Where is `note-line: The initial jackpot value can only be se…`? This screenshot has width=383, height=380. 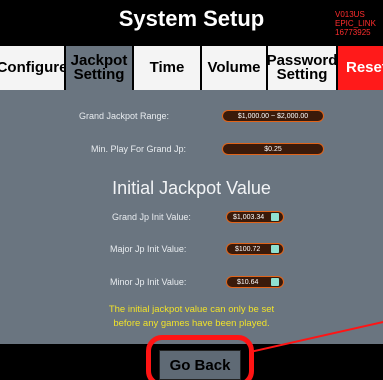 note-line: The initial jackpot value can only be se… is located at coordinates (191, 309).